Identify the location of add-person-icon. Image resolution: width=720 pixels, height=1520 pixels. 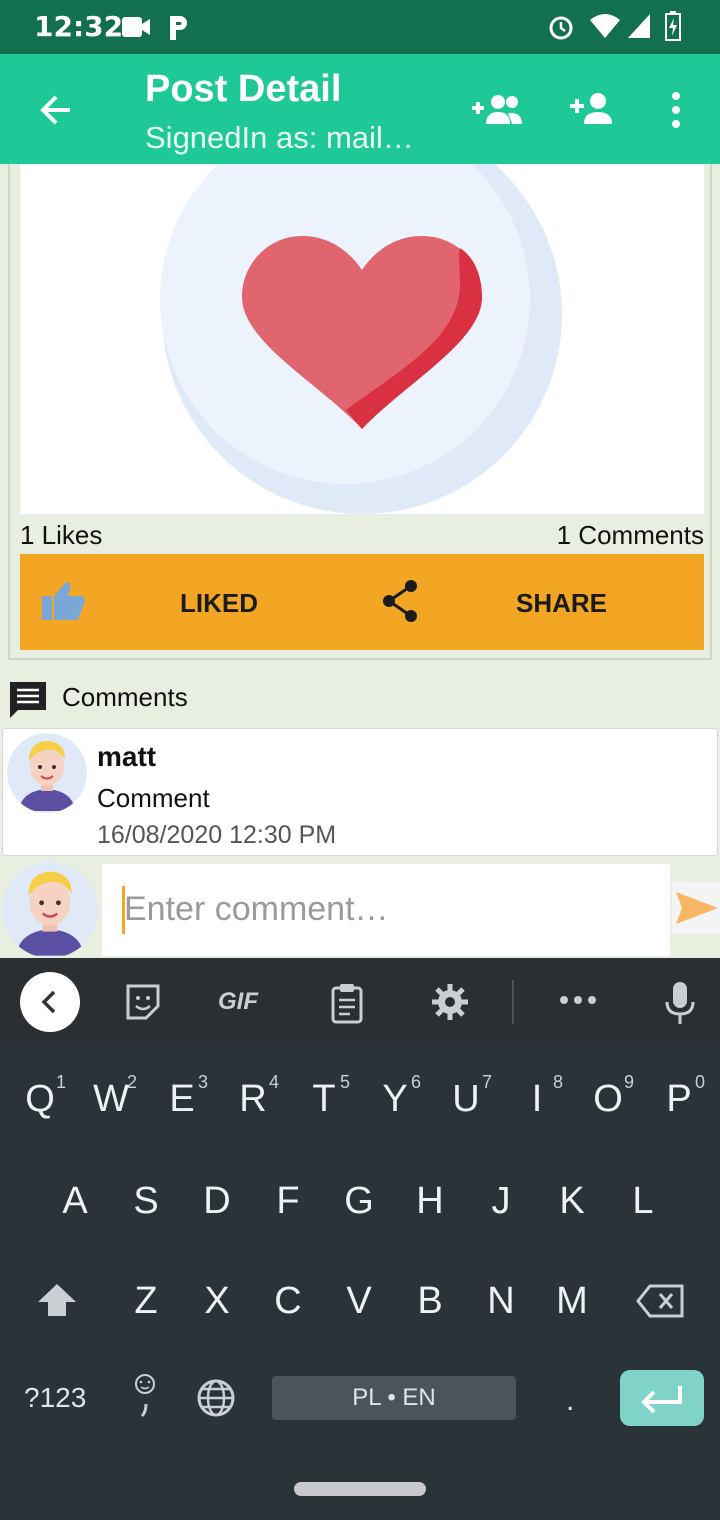
(592, 108).